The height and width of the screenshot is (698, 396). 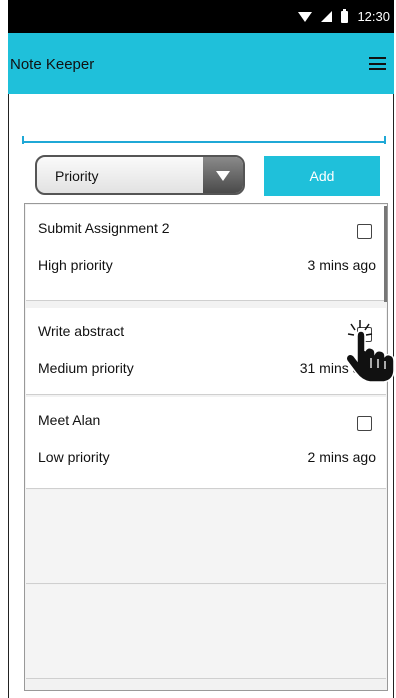 I want to click on wifi-icon, so click(x=305, y=16).